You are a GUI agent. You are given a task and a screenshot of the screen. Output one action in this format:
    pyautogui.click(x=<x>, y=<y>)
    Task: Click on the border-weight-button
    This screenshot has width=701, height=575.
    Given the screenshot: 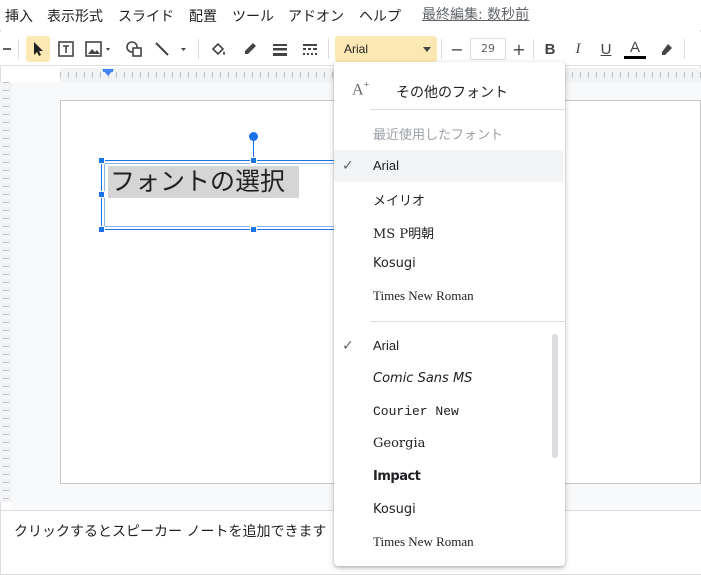 What is the action you would take?
    pyautogui.click(x=280, y=49)
    